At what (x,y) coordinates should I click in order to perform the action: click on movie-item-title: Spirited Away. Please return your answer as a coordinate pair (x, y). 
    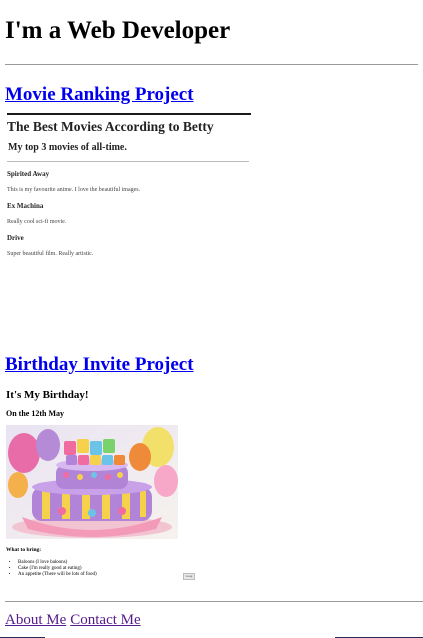
    Looking at the image, I should click on (28, 174).